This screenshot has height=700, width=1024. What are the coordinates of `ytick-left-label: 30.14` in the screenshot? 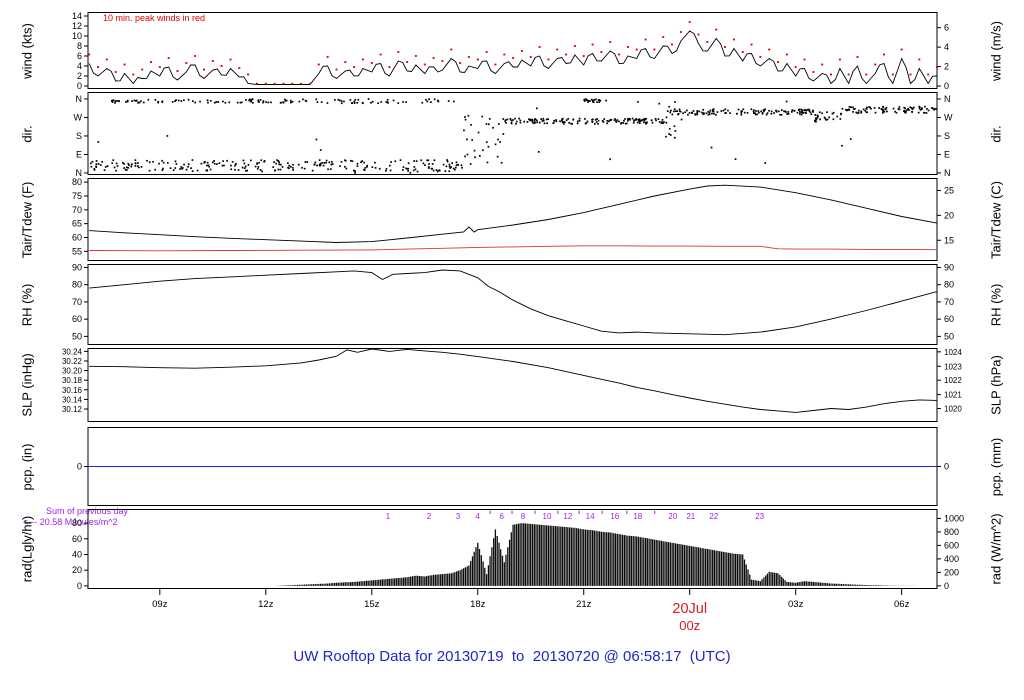 It's located at (72, 399).